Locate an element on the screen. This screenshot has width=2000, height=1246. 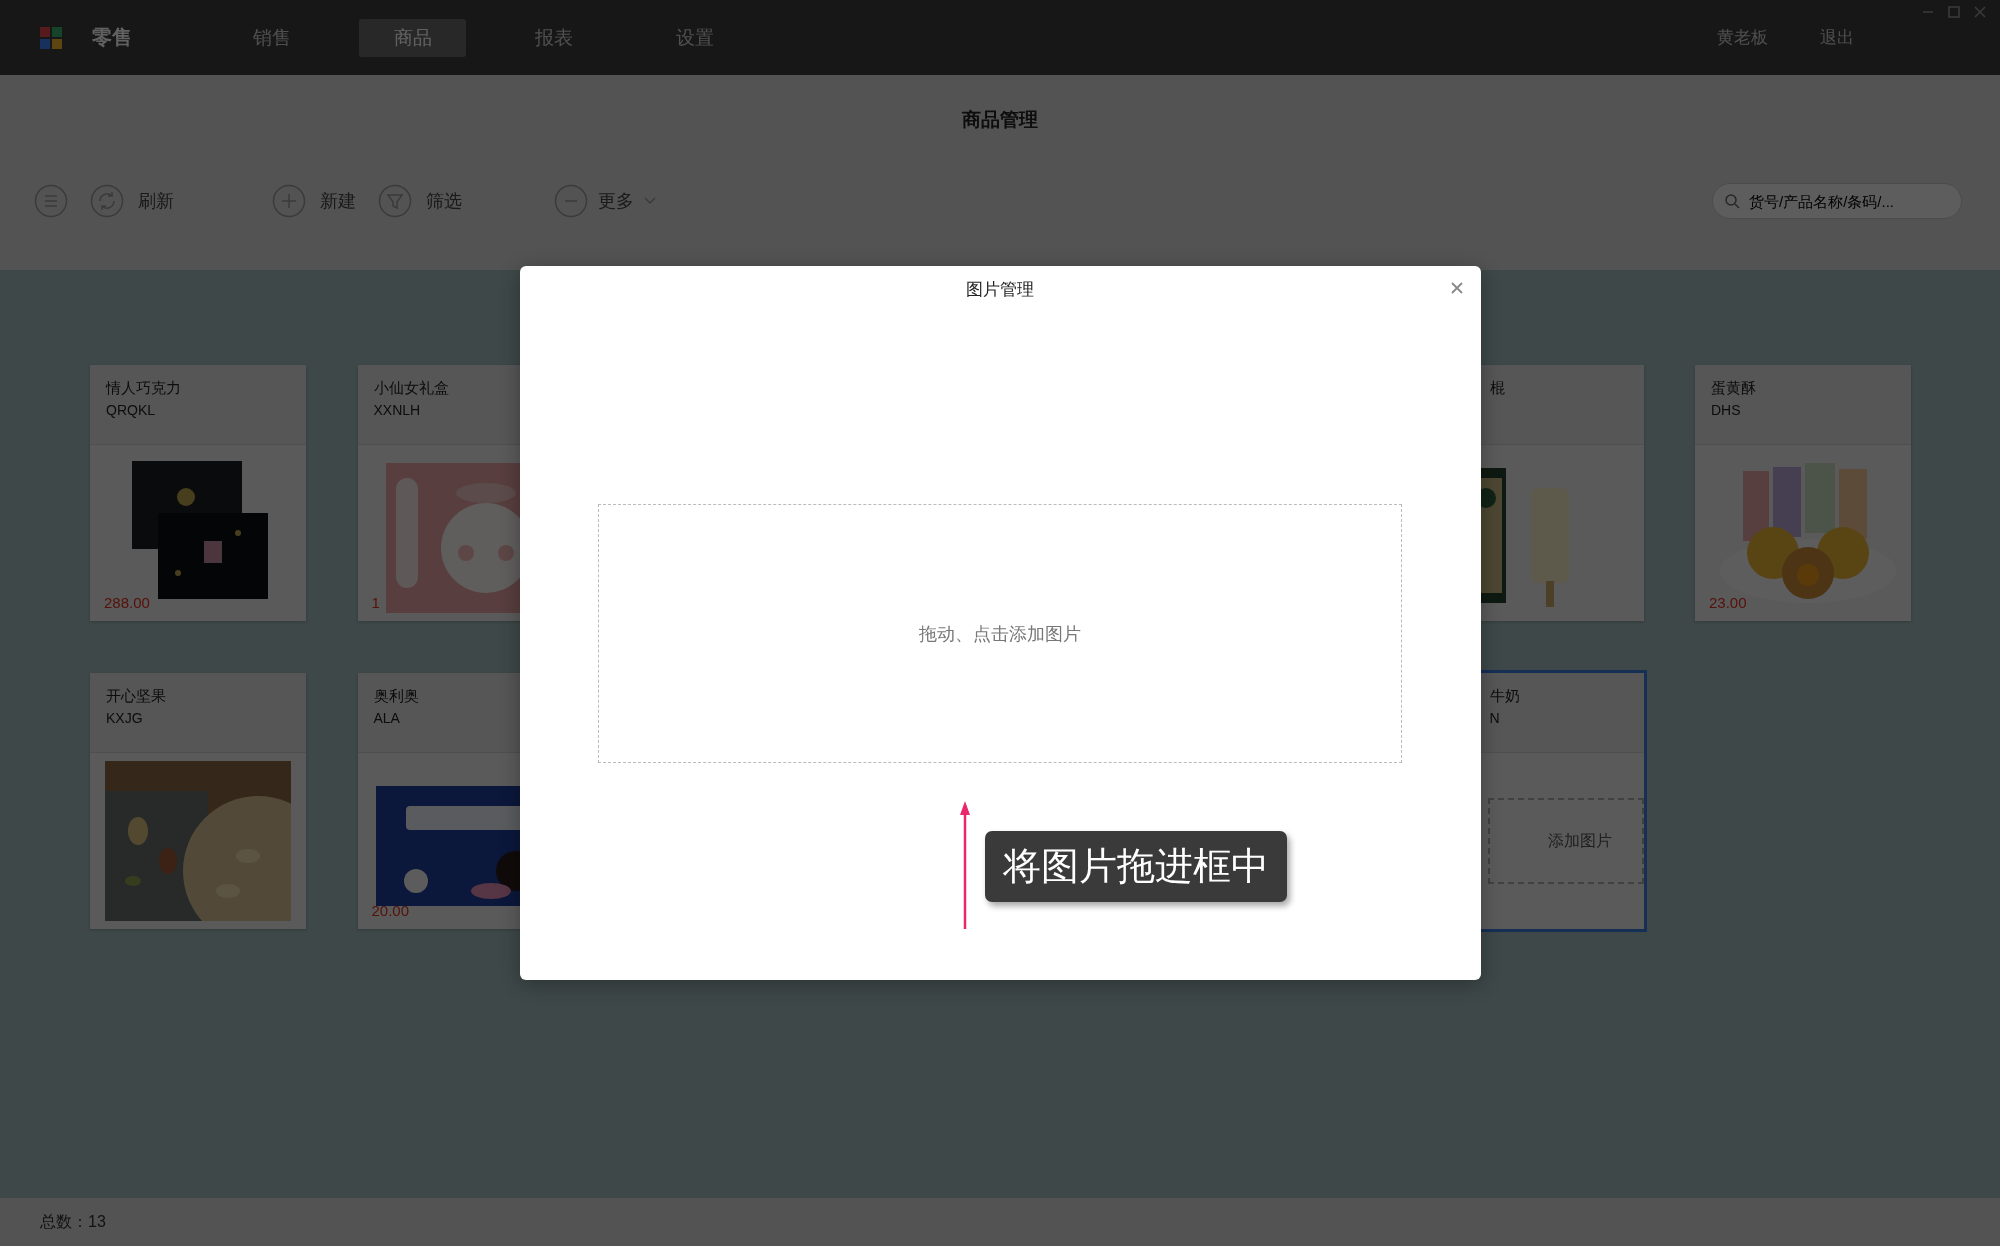
list-icon is located at coordinates (51, 201).